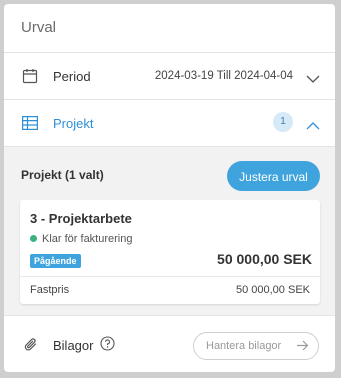 This screenshot has height=378, width=341. What do you see at coordinates (39, 27) in the screenshot?
I see `panel-title: Urval` at bounding box center [39, 27].